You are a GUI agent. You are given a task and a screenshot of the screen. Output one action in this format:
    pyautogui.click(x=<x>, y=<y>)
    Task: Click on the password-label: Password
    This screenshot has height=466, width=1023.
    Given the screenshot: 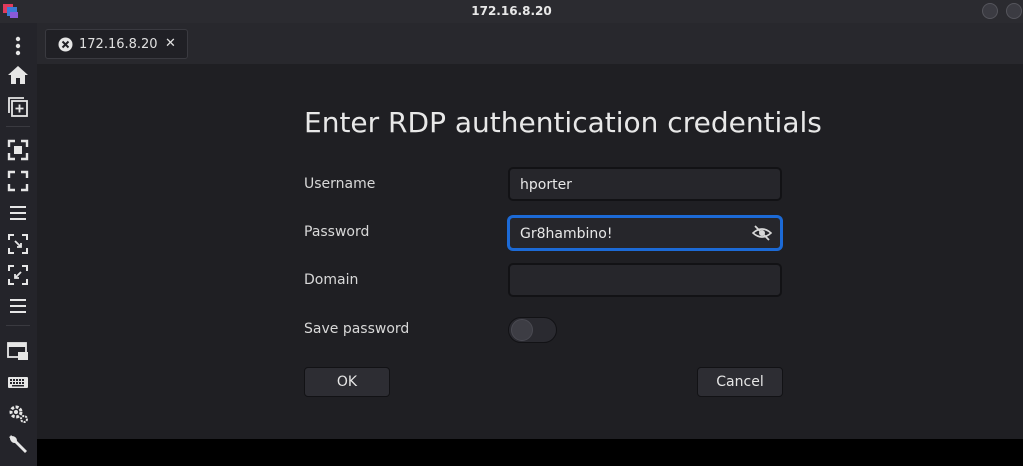 What is the action you would take?
    pyautogui.click(x=337, y=232)
    